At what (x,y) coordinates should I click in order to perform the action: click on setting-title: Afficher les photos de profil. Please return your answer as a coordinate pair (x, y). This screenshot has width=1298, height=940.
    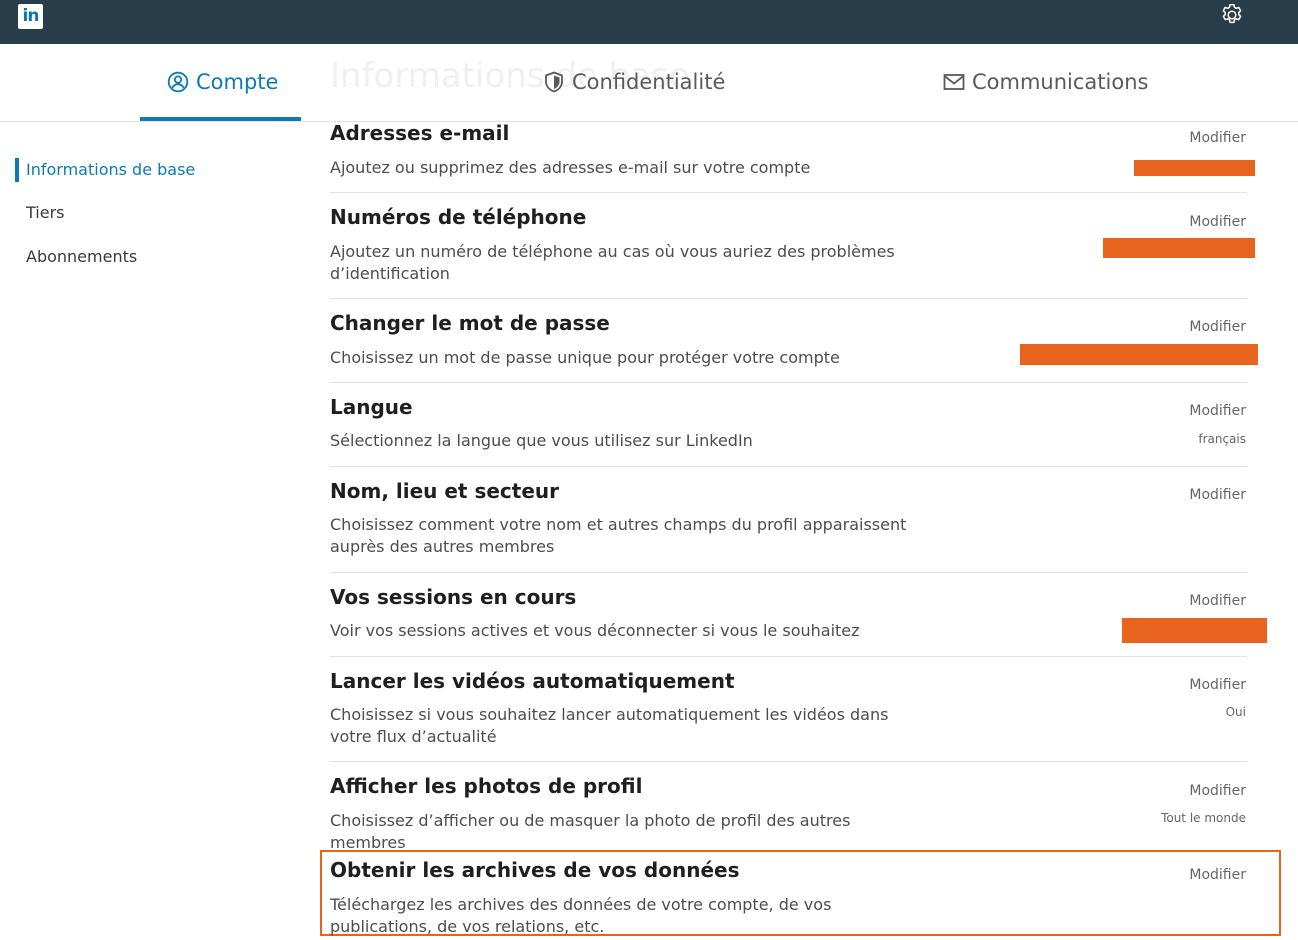
    Looking at the image, I should click on (486, 786).